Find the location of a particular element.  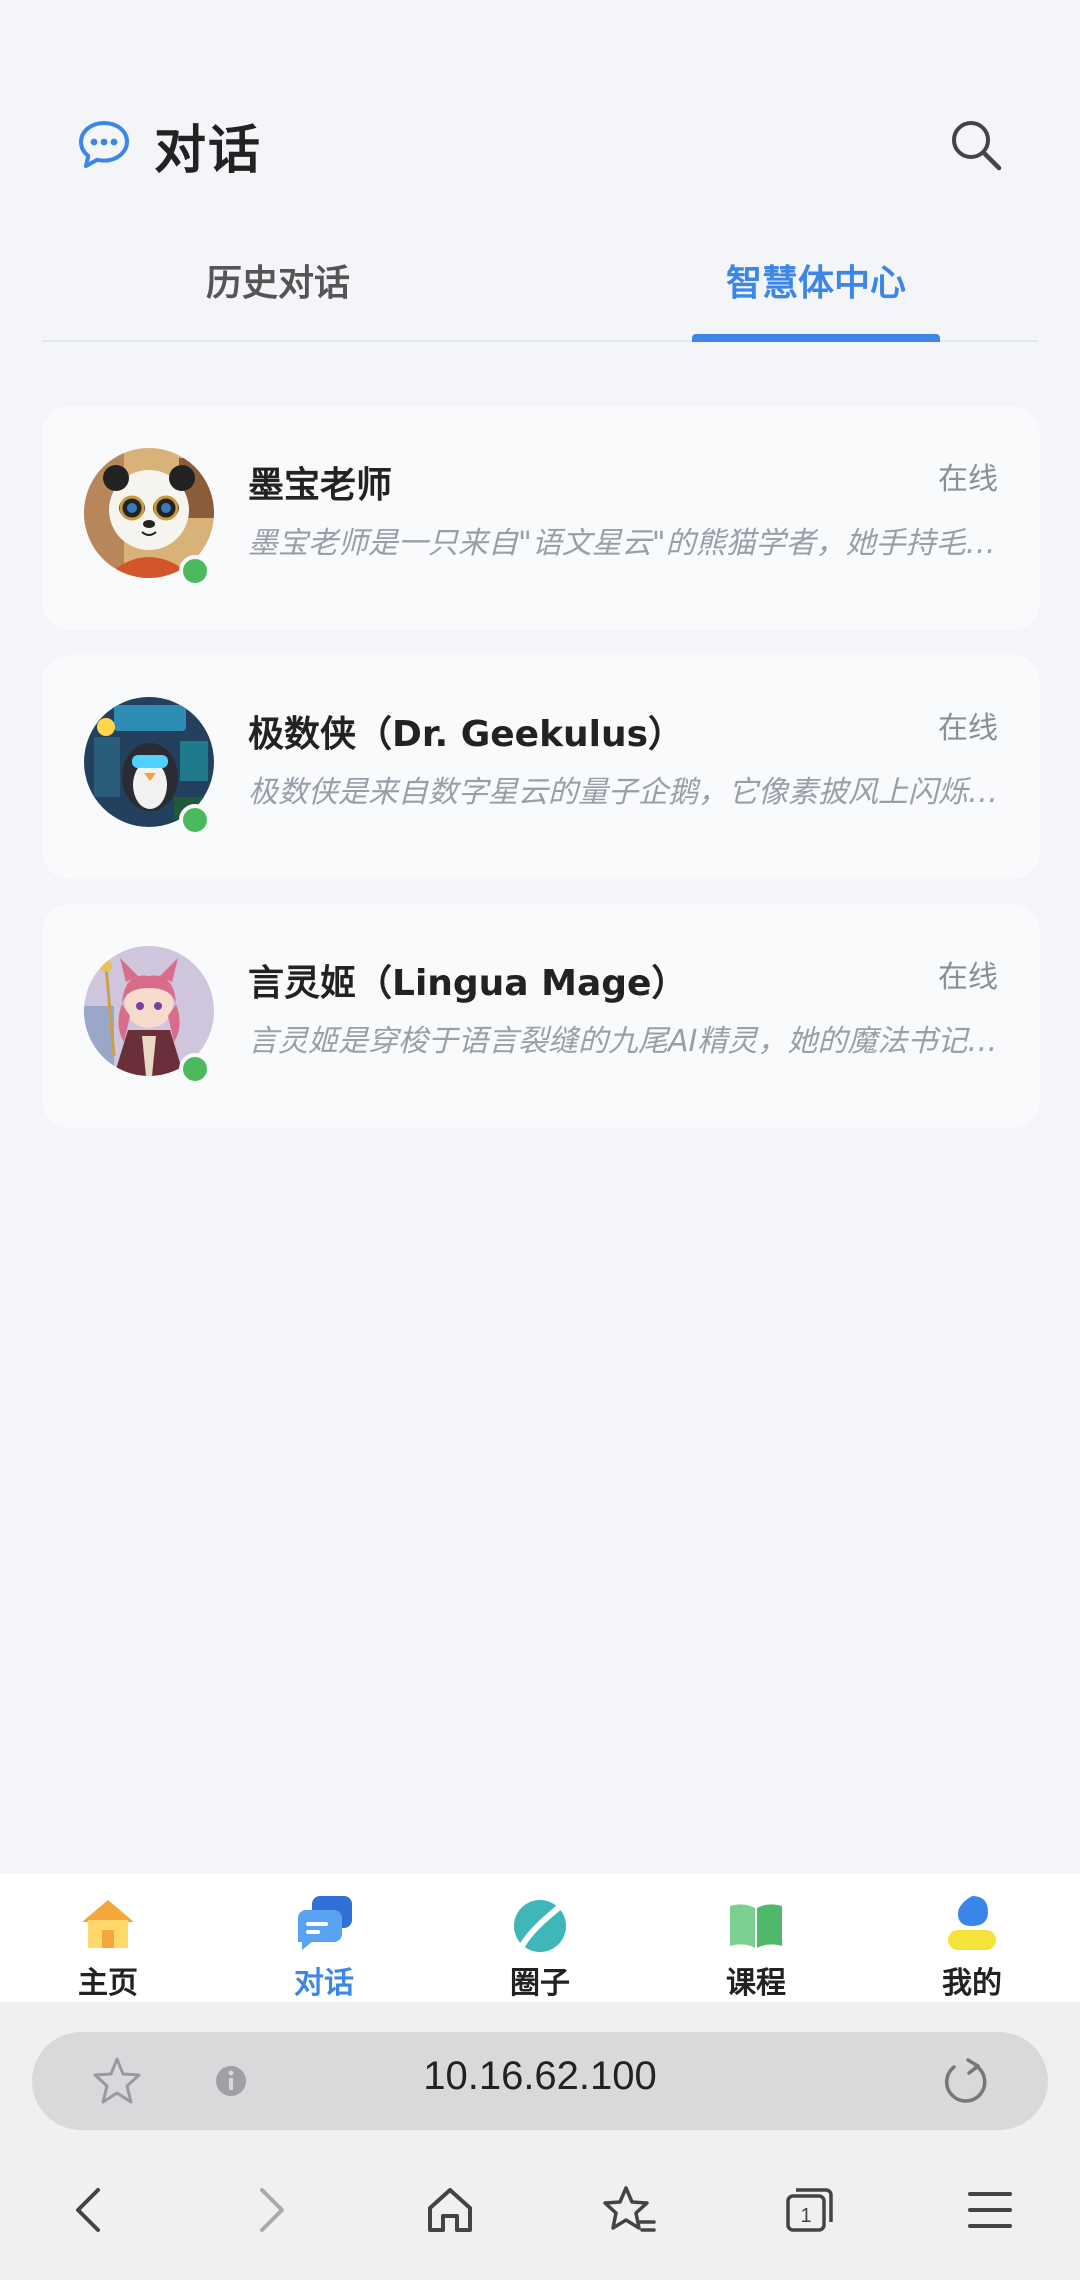

page-title: 对话 is located at coordinates (208, 150).